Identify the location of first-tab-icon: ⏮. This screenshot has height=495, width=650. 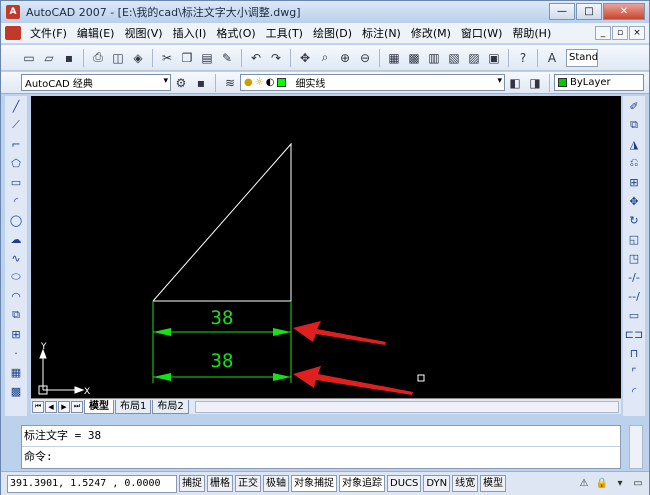
(38, 406).